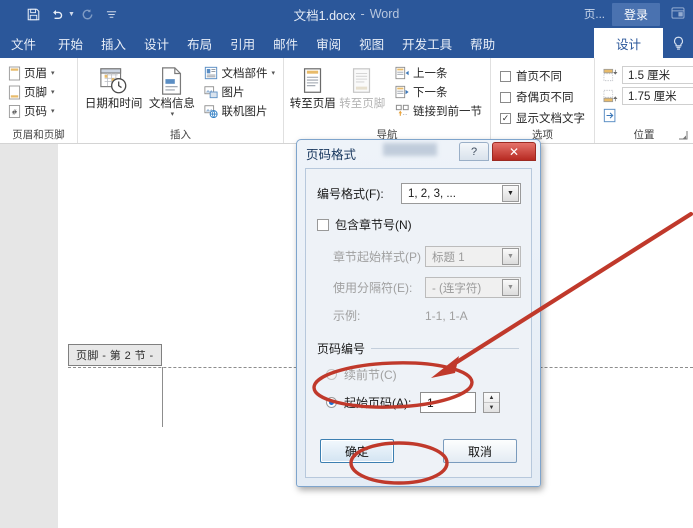  I want to click on tab-header-footer-design: 设计, so click(628, 43).